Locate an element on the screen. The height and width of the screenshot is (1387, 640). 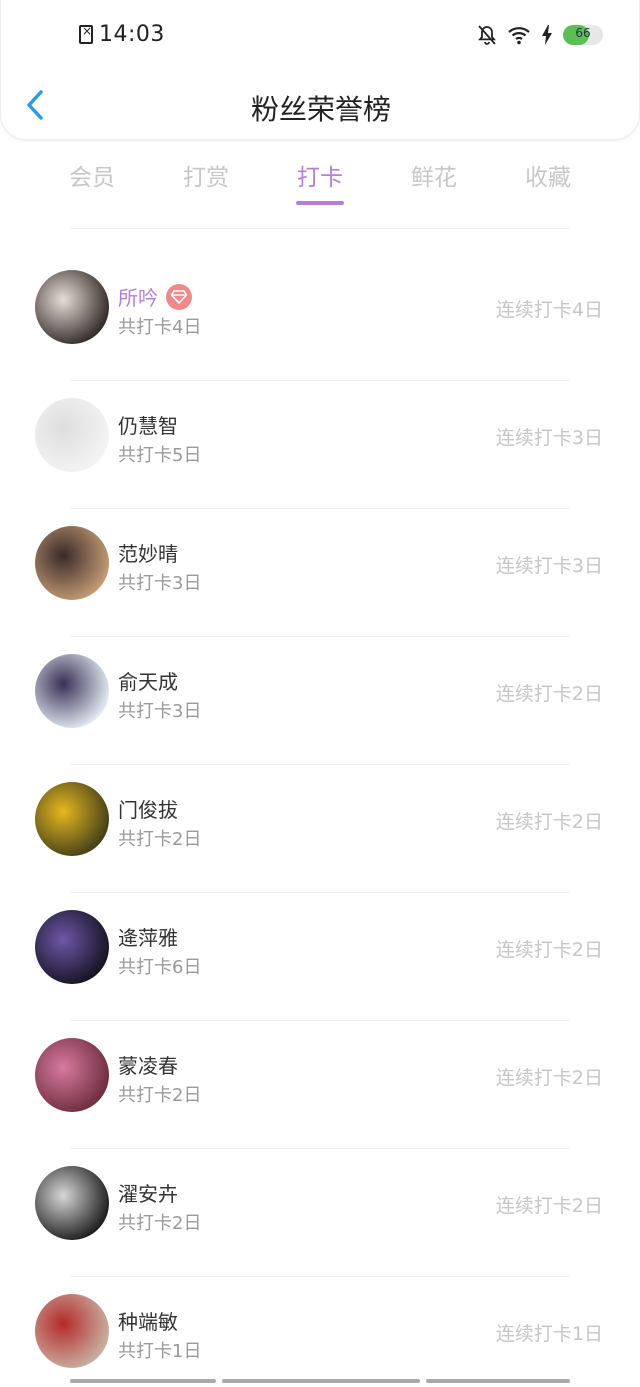
user-name: 门俊拔 is located at coordinates (148, 810).